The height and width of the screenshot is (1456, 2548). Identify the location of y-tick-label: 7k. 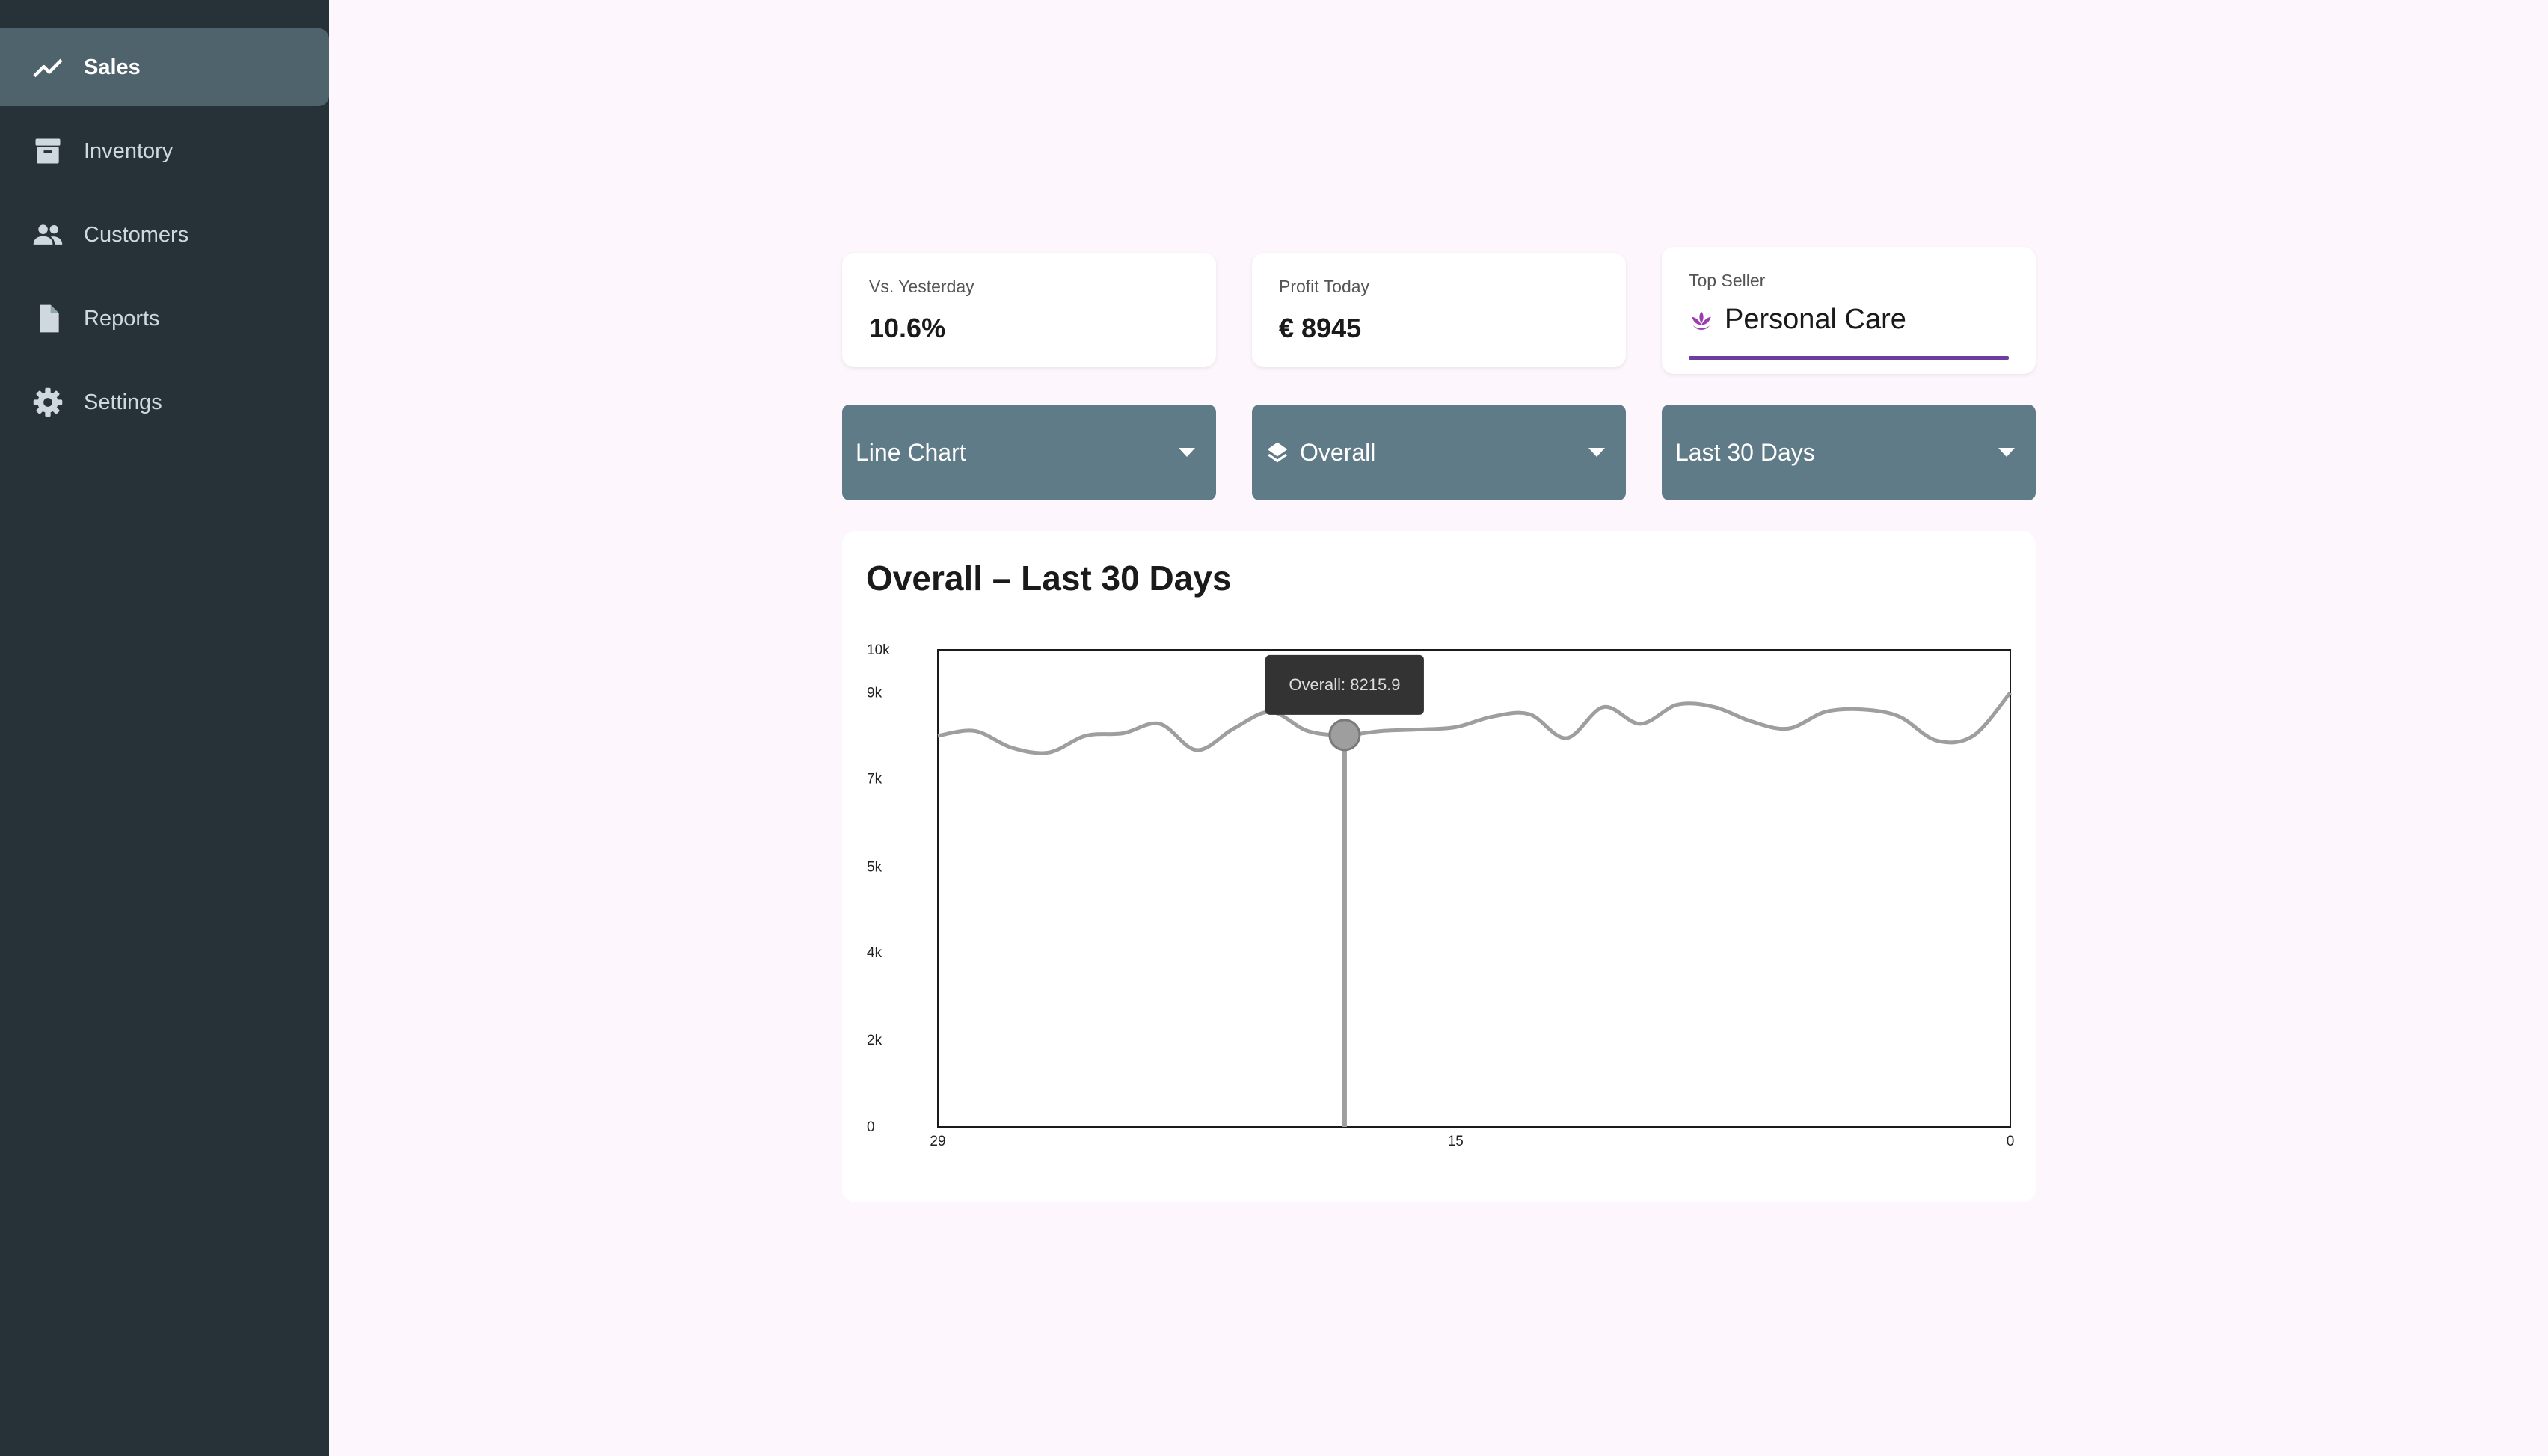
(874, 779).